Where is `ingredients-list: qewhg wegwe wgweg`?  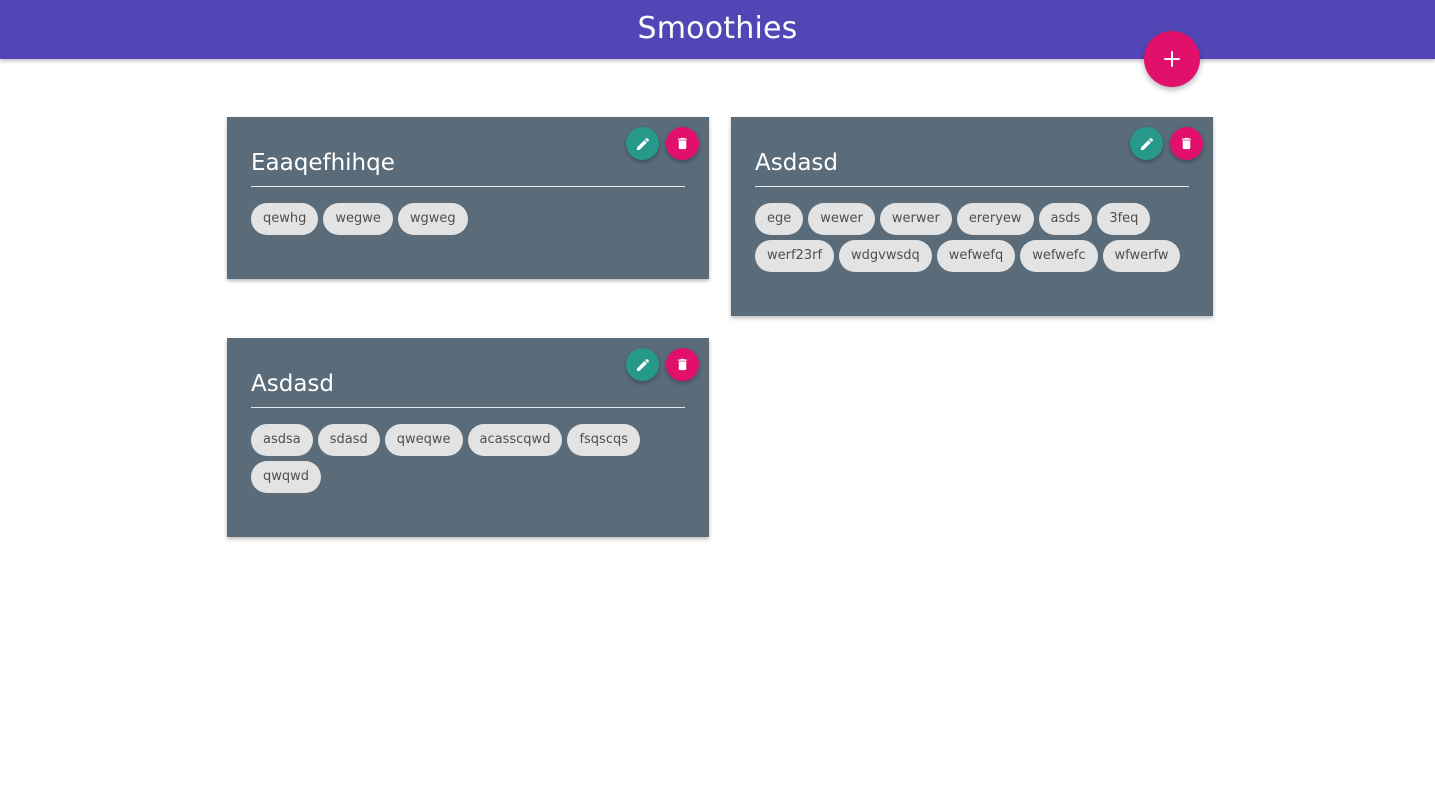
ingredients-list: qewhg wegwe wgweg is located at coordinates (468, 219).